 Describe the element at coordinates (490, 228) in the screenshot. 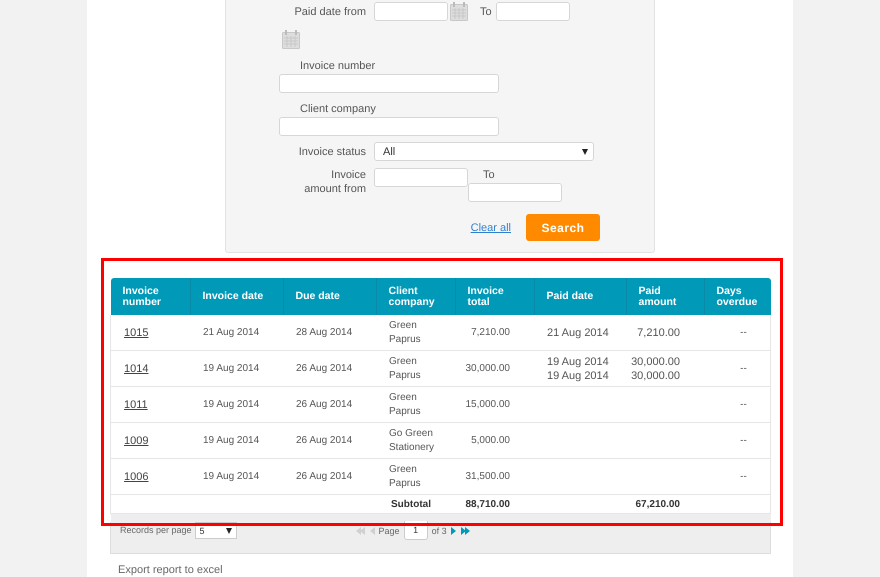

I see `clear-all-link: Clear all` at that location.